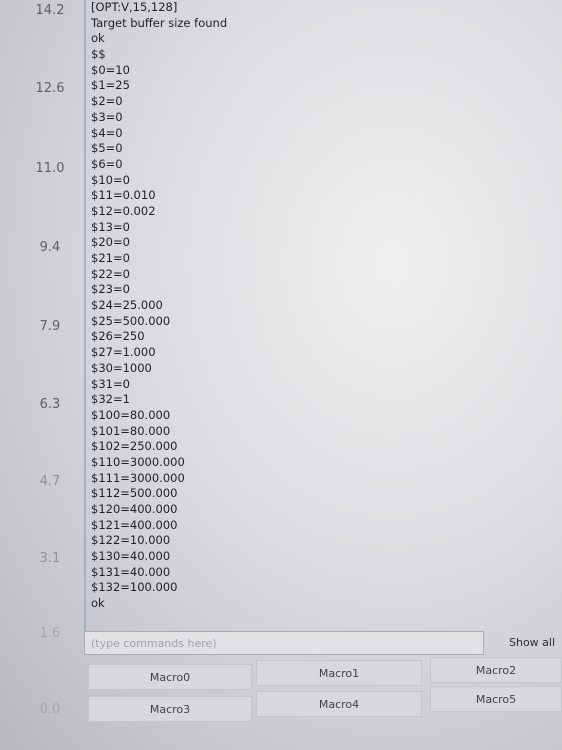  I want to click on console-line: $3=0, so click(107, 116).